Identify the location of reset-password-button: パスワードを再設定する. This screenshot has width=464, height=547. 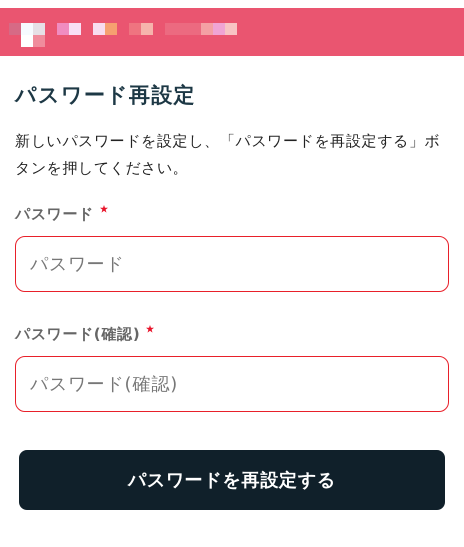
(232, 480).